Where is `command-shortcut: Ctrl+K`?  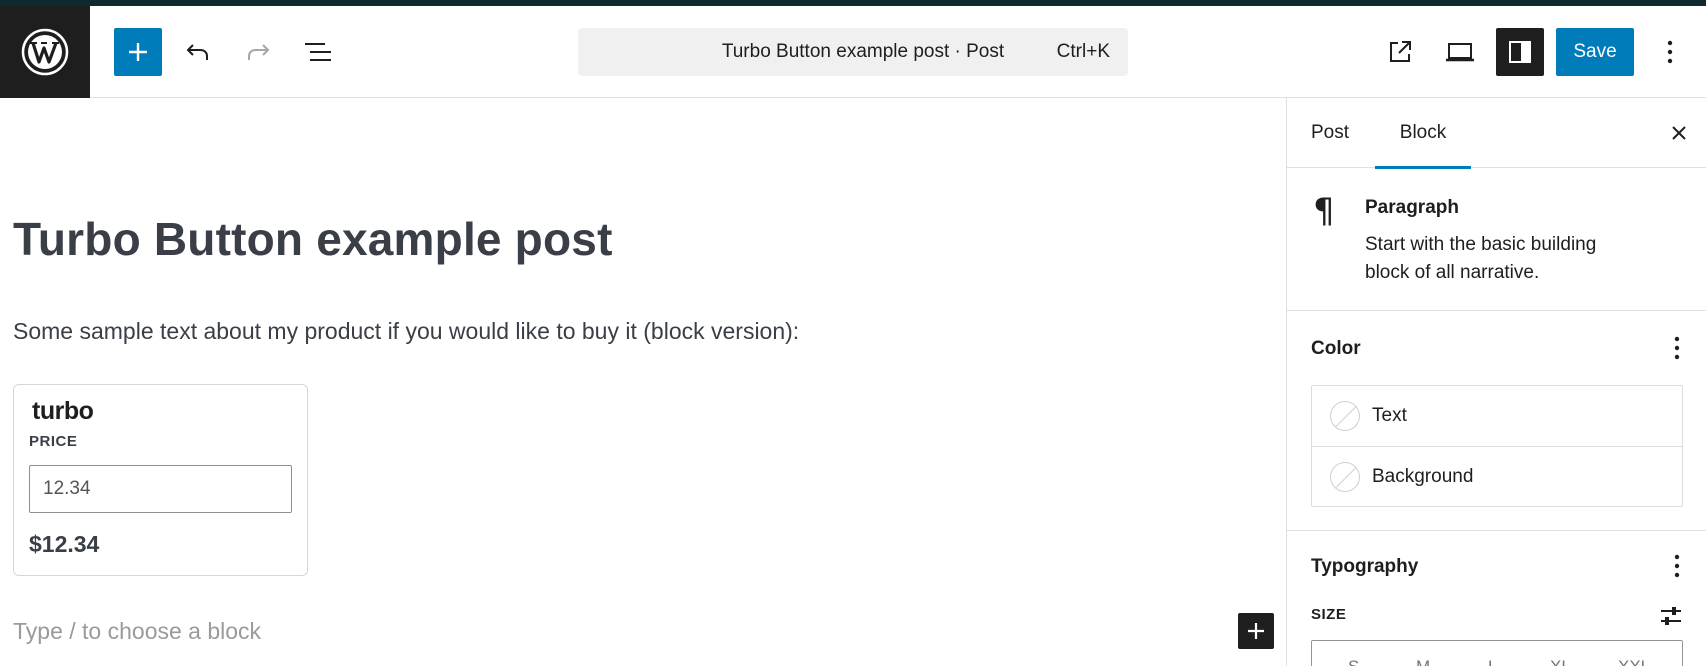 command-shortcut: Ctrl+K is located at coordinates (1083, 51).